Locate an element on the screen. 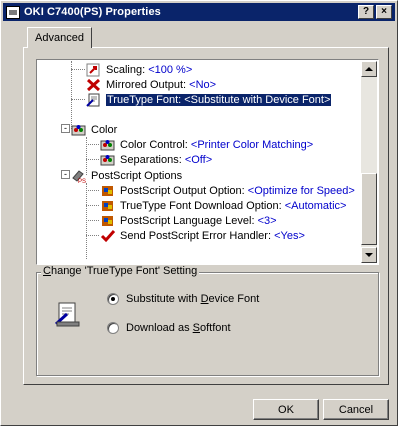  scroll-down-button is located at coordinates (369, 255).